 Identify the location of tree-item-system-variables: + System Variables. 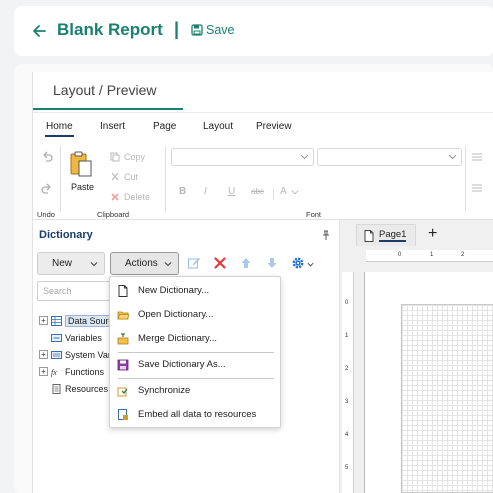
(74, 354).